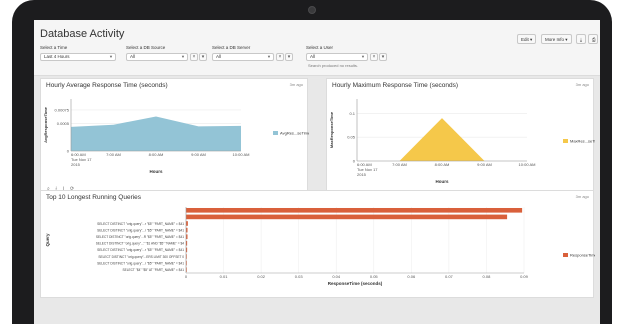  Describe the element at coordinates (312, 10) in the screenshot. I see `camera-icon` at that location.